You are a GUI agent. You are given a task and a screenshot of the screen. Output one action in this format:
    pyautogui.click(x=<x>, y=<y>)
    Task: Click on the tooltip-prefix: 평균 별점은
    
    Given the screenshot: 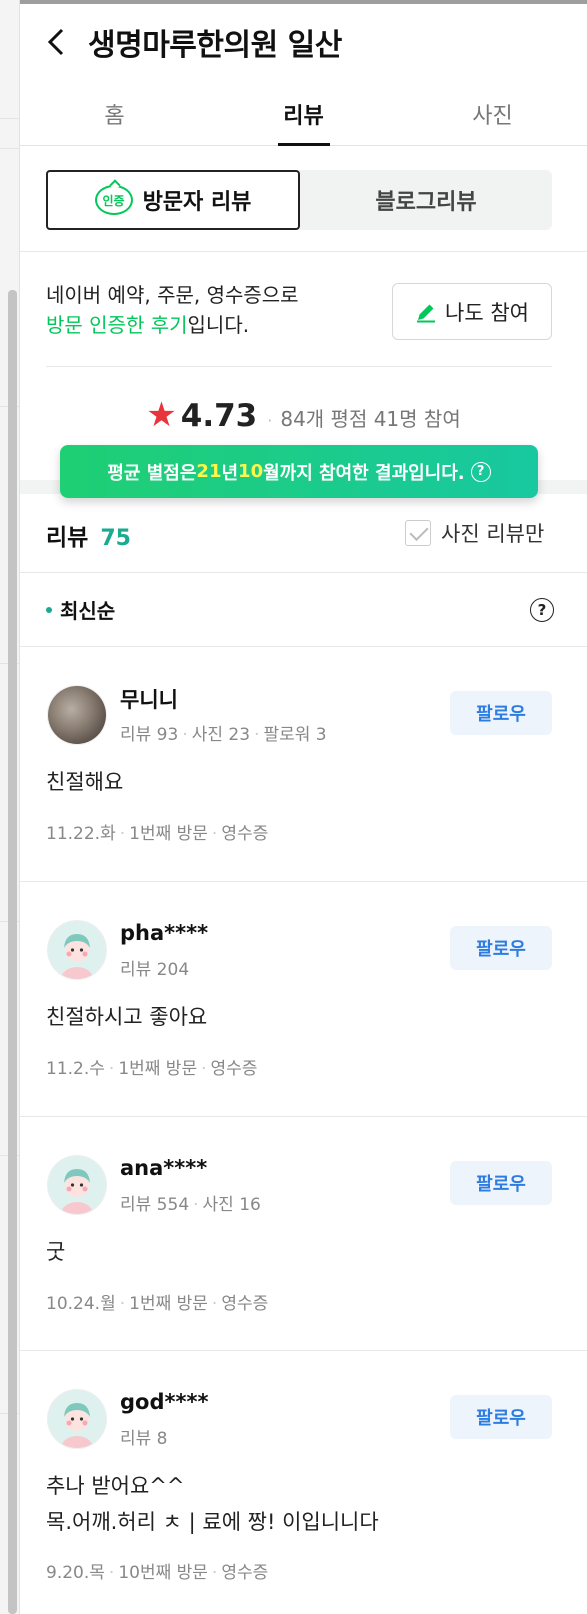 What is the action you would take?
    pyautogui.click(x=152, y=473)
    